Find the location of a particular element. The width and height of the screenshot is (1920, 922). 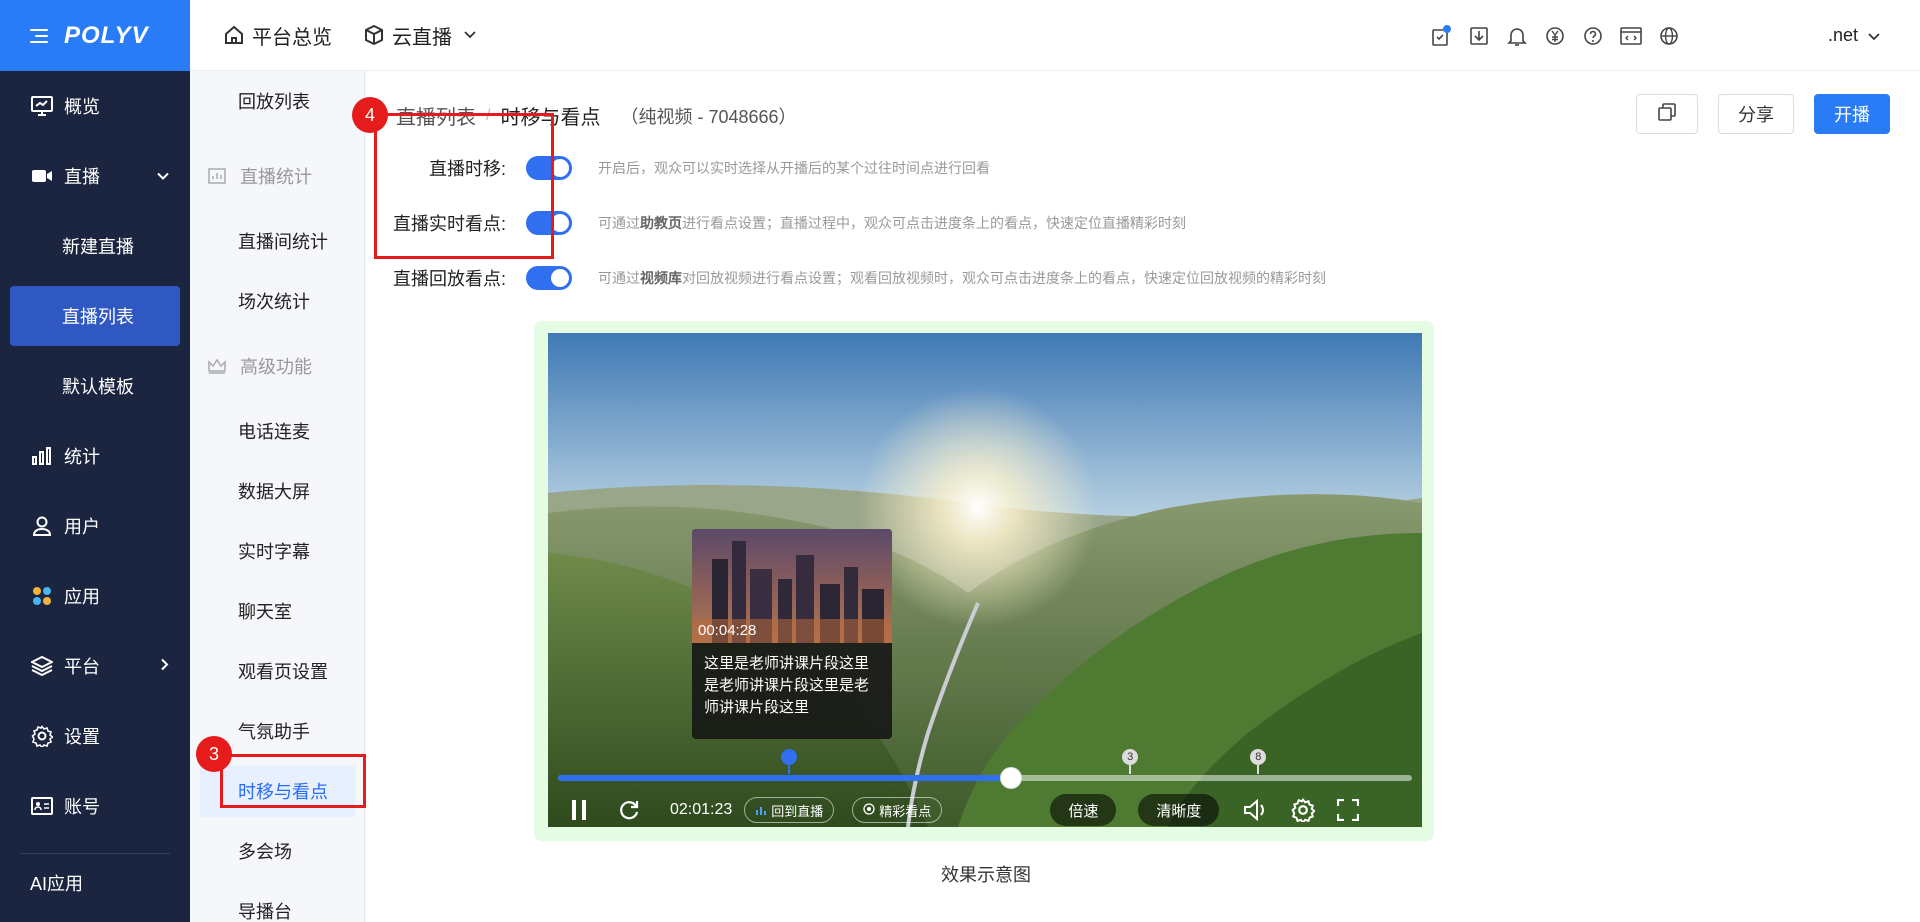

progress-bar: 3 8 is located at coordinates (985, 769).